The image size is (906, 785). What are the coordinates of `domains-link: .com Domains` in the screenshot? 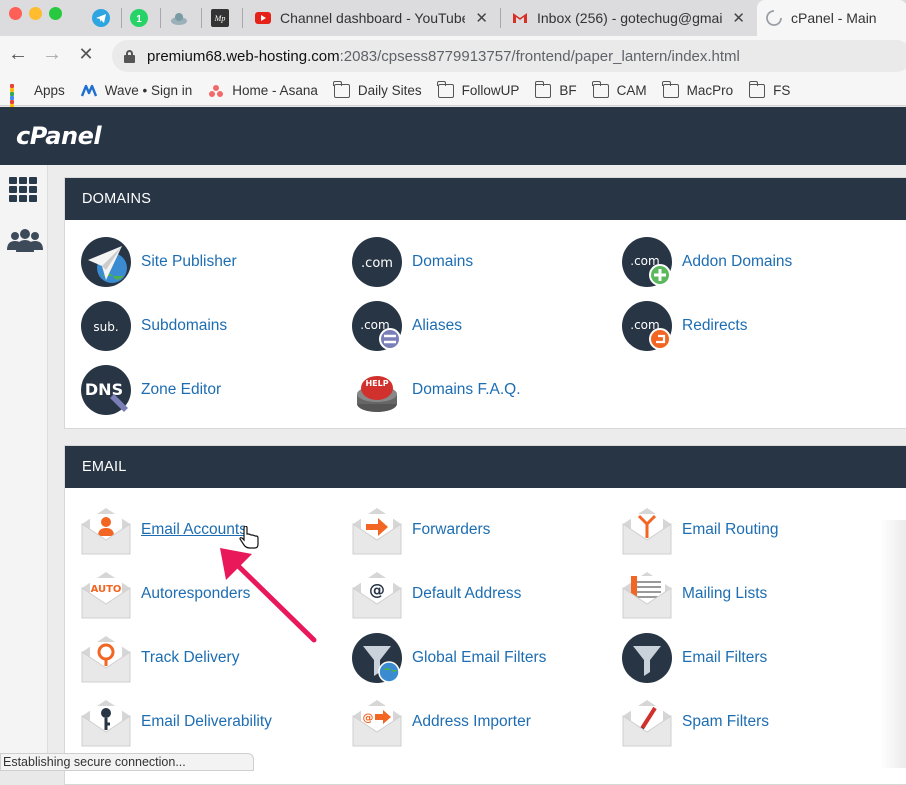 It's located at (412, 262).